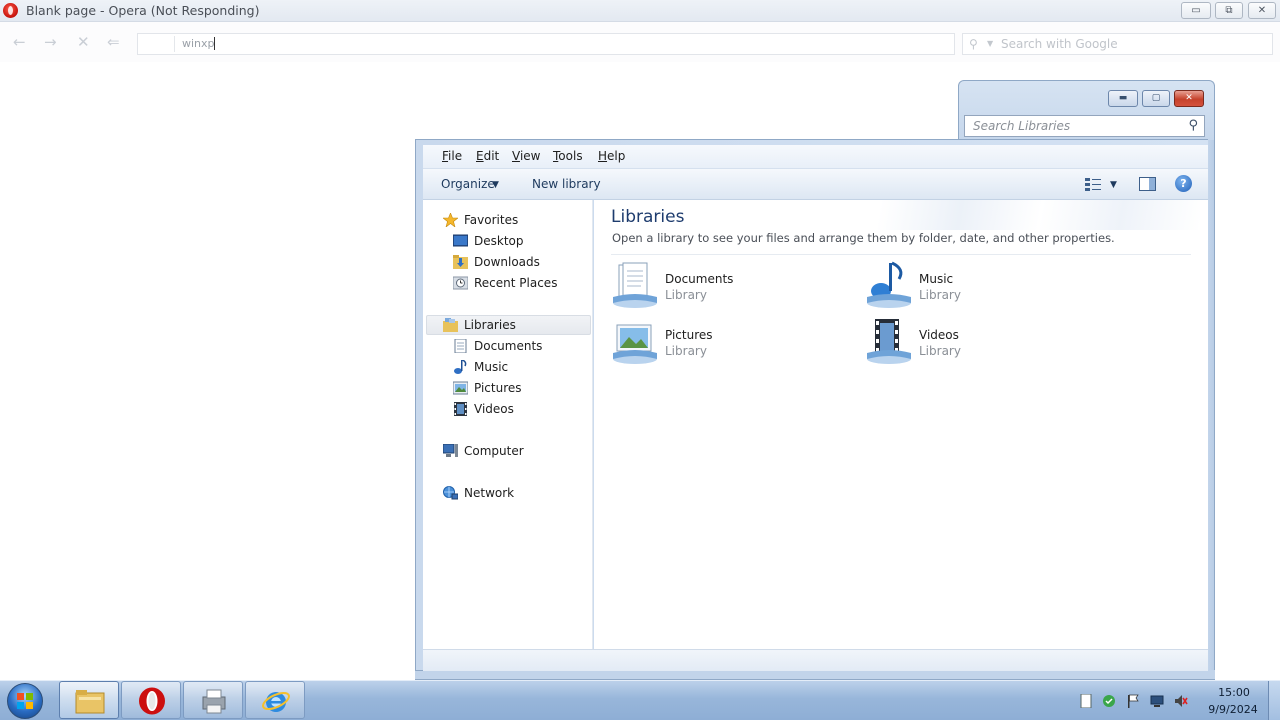 This screenshot has width=1280, height=720. What do you see at coordinates (889, 341) in the screenshot?
I see `videos-library-icon` at bounding box center [889, 341].